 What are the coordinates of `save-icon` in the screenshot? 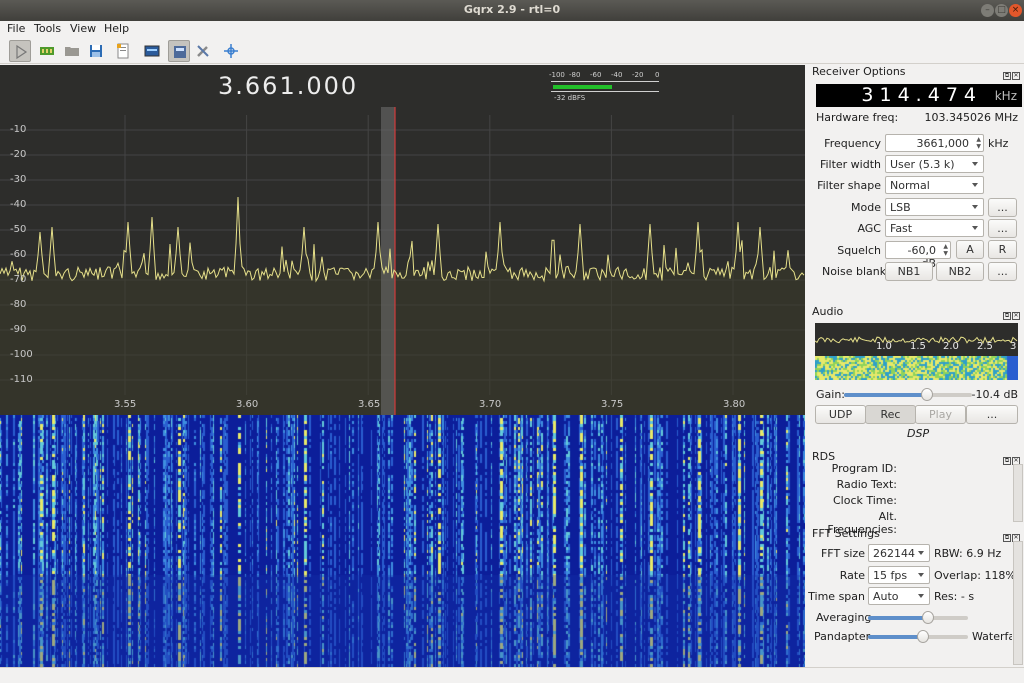 It's located at (96, 51).